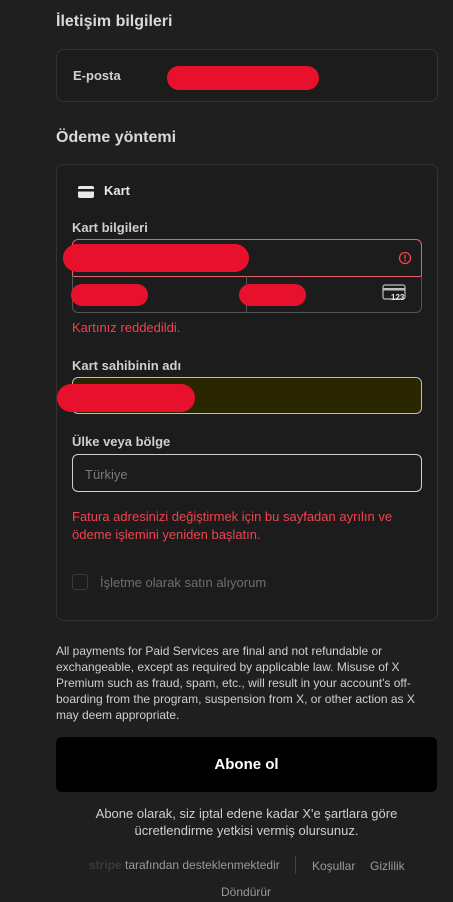 This screenshot has width=453, height=902. I want to click on stripe-logo: stripe, so click(105, 865).